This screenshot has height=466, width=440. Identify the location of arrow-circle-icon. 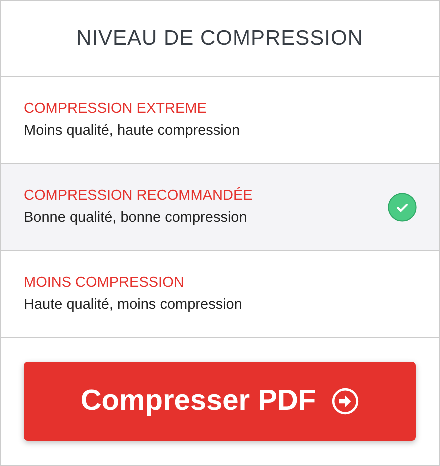
(346, 401).